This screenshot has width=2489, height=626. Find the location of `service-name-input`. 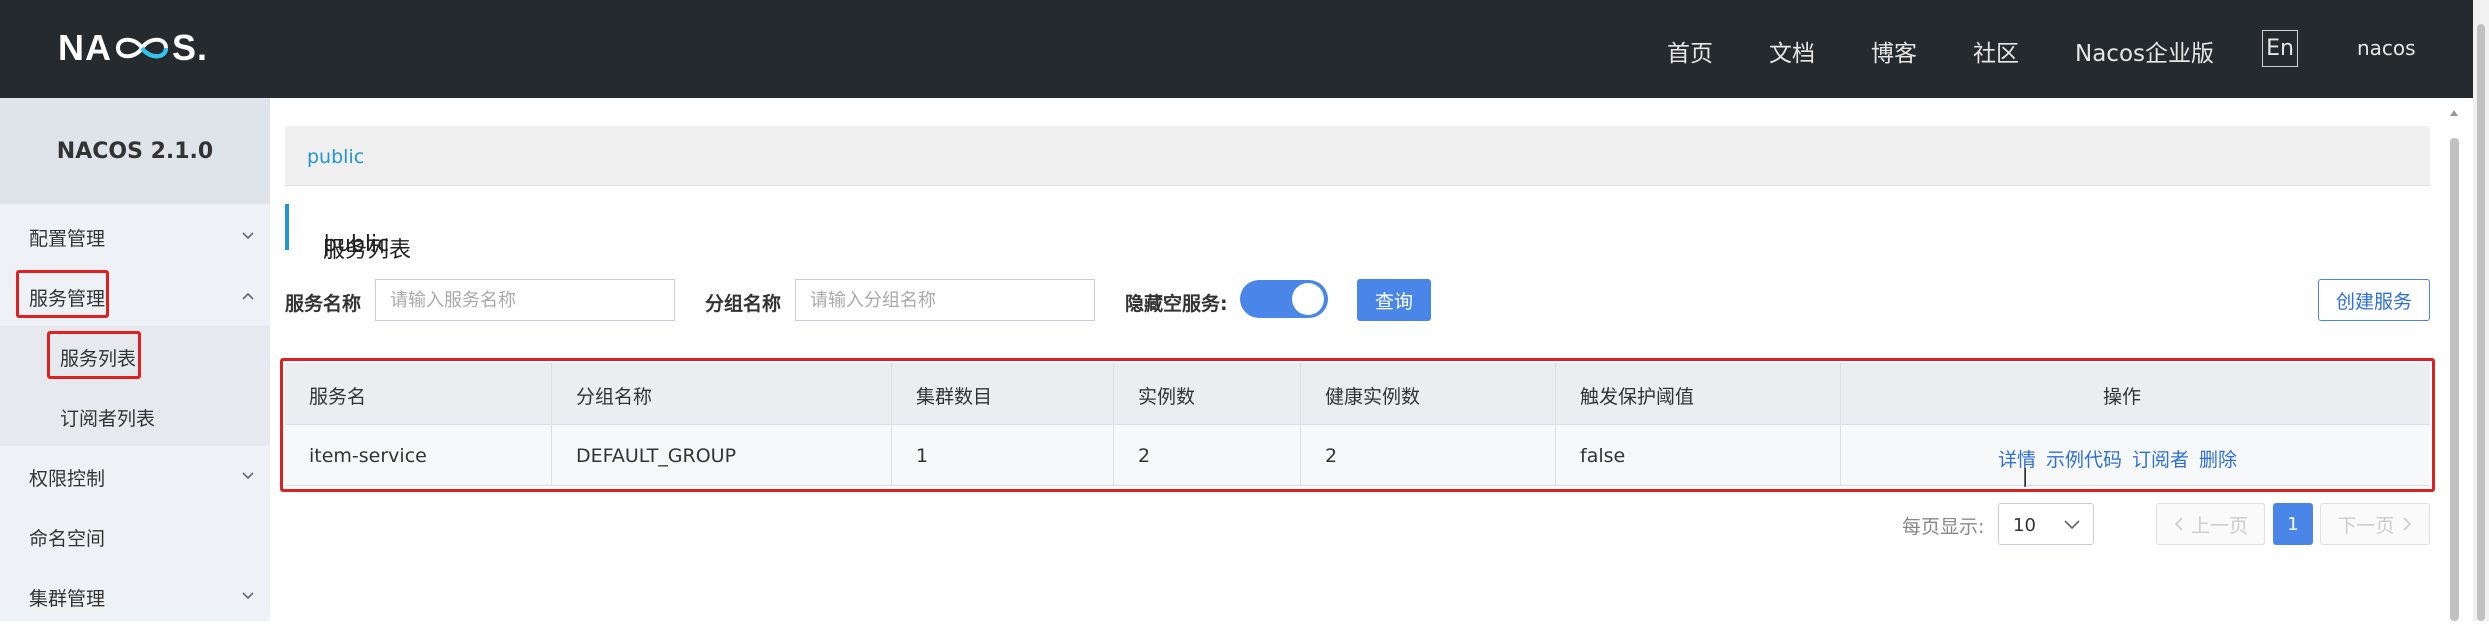

service-name-input is located at coordinates (525, 300).